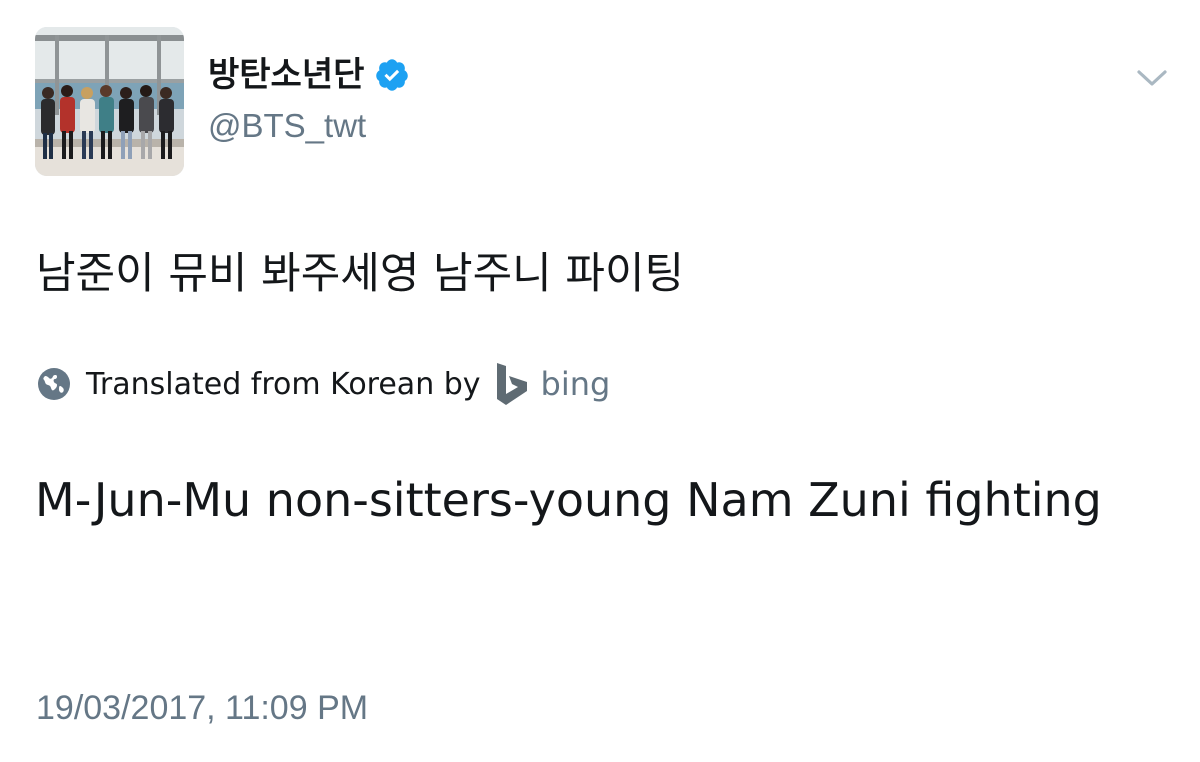 The width and height of the screenshot is (1200, 762). I want to click on globe-icon, so click(54, 384).